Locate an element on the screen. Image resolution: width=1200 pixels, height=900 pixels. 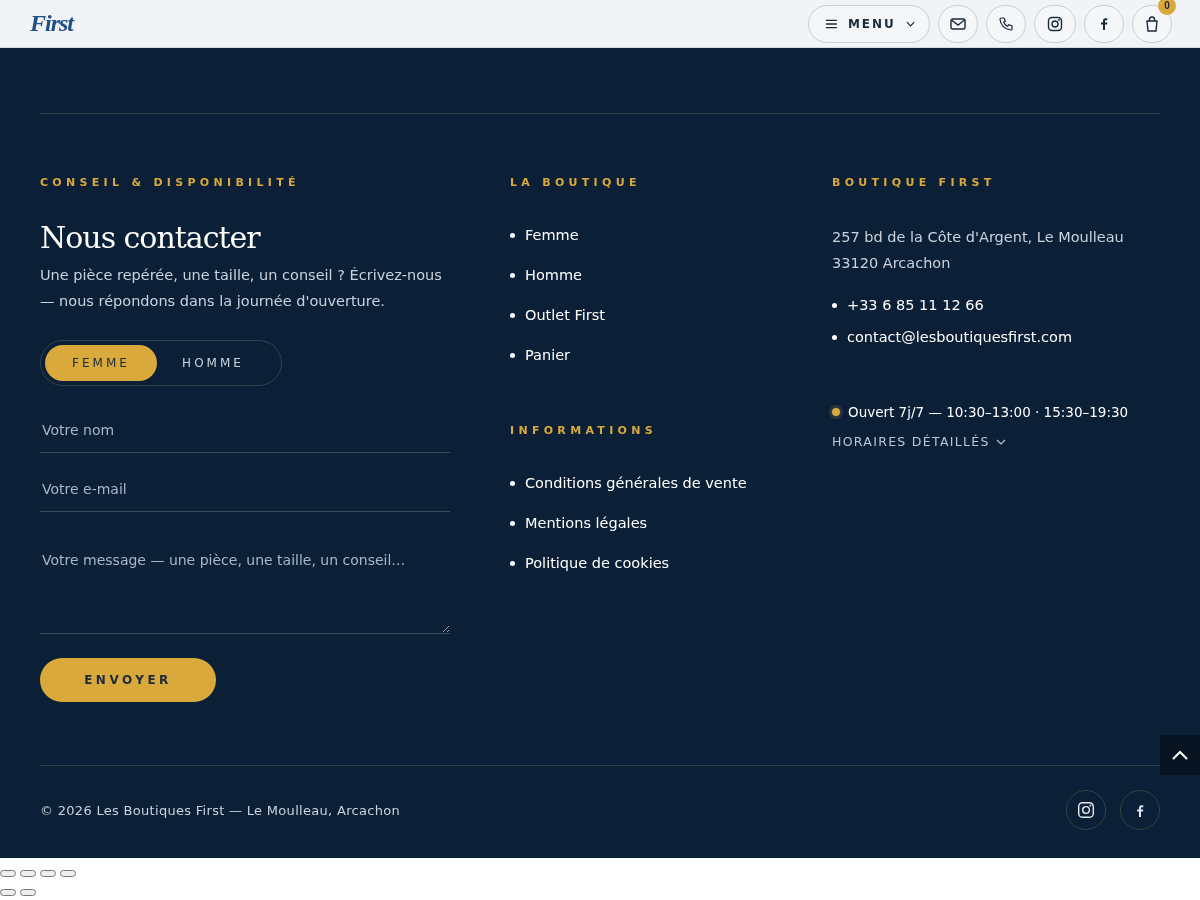
logo: First is located at coordinates (52, 23).